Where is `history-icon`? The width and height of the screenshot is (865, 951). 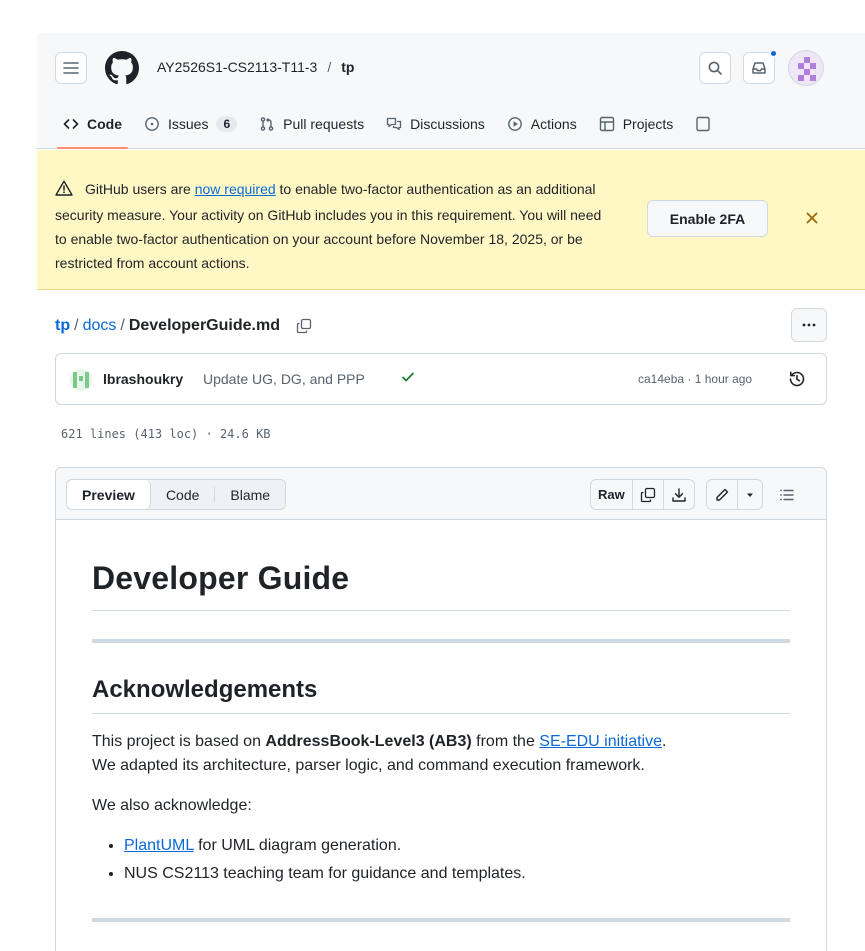
history-icon is located at coordinates (797, 379).